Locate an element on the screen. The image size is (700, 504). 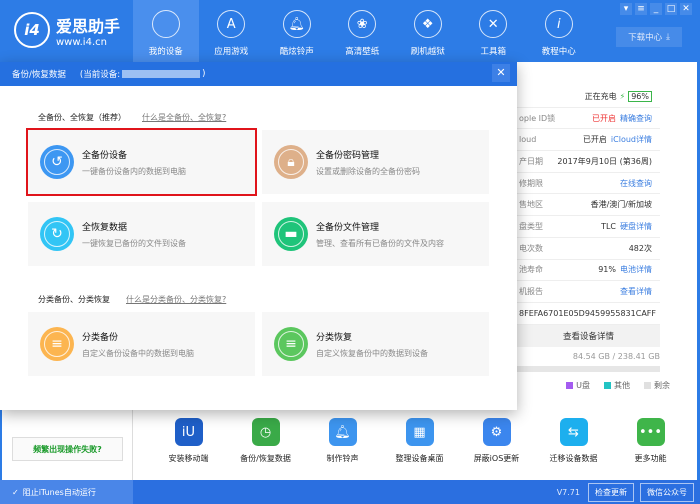
i4-logo-icon: i4 is located at coordinates (32, 30).